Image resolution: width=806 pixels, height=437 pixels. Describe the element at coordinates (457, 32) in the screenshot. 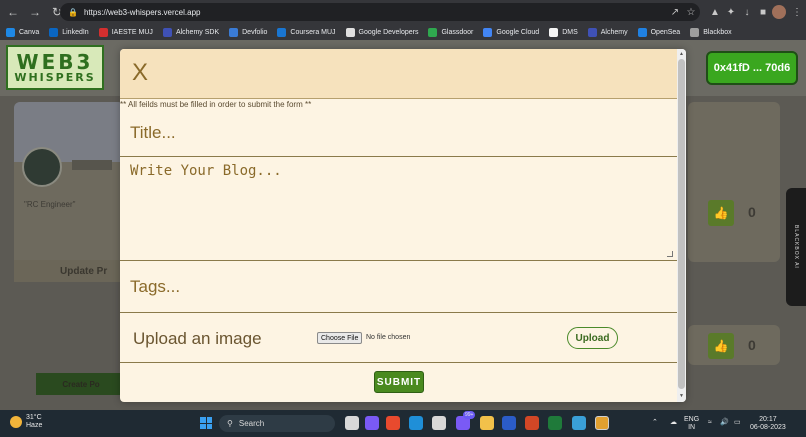

I see `bookmark-label: Glassdoor` at that location.